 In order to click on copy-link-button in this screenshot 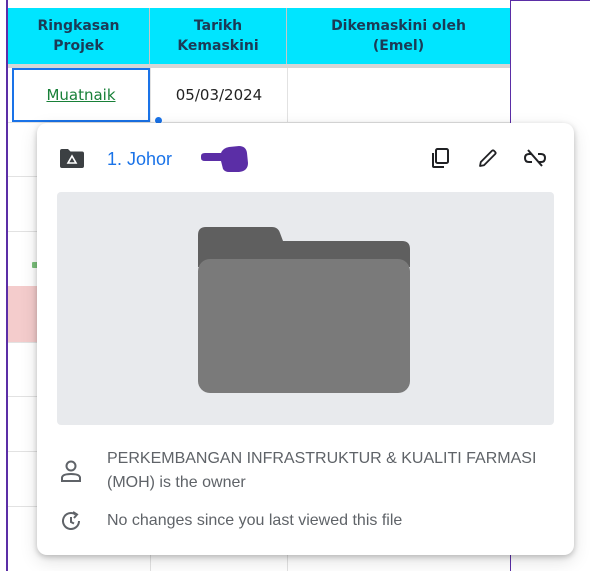, I will do `click(440, 158)`.